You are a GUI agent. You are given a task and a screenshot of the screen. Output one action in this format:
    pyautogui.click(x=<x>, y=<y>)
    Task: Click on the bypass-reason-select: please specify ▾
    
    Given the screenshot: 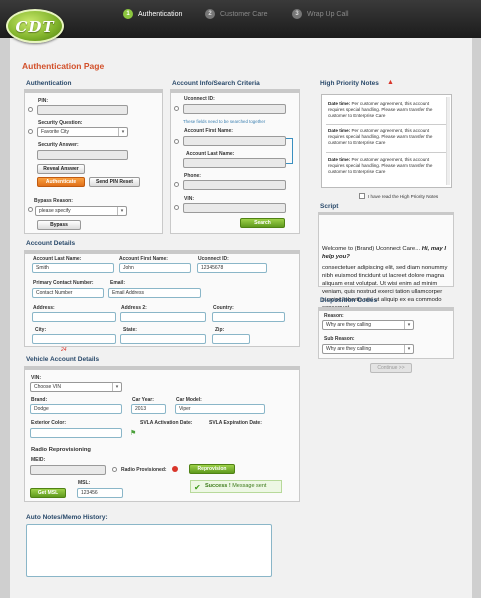 What is the action you would take?
    pyautogui.click(x=81, y=211)
    